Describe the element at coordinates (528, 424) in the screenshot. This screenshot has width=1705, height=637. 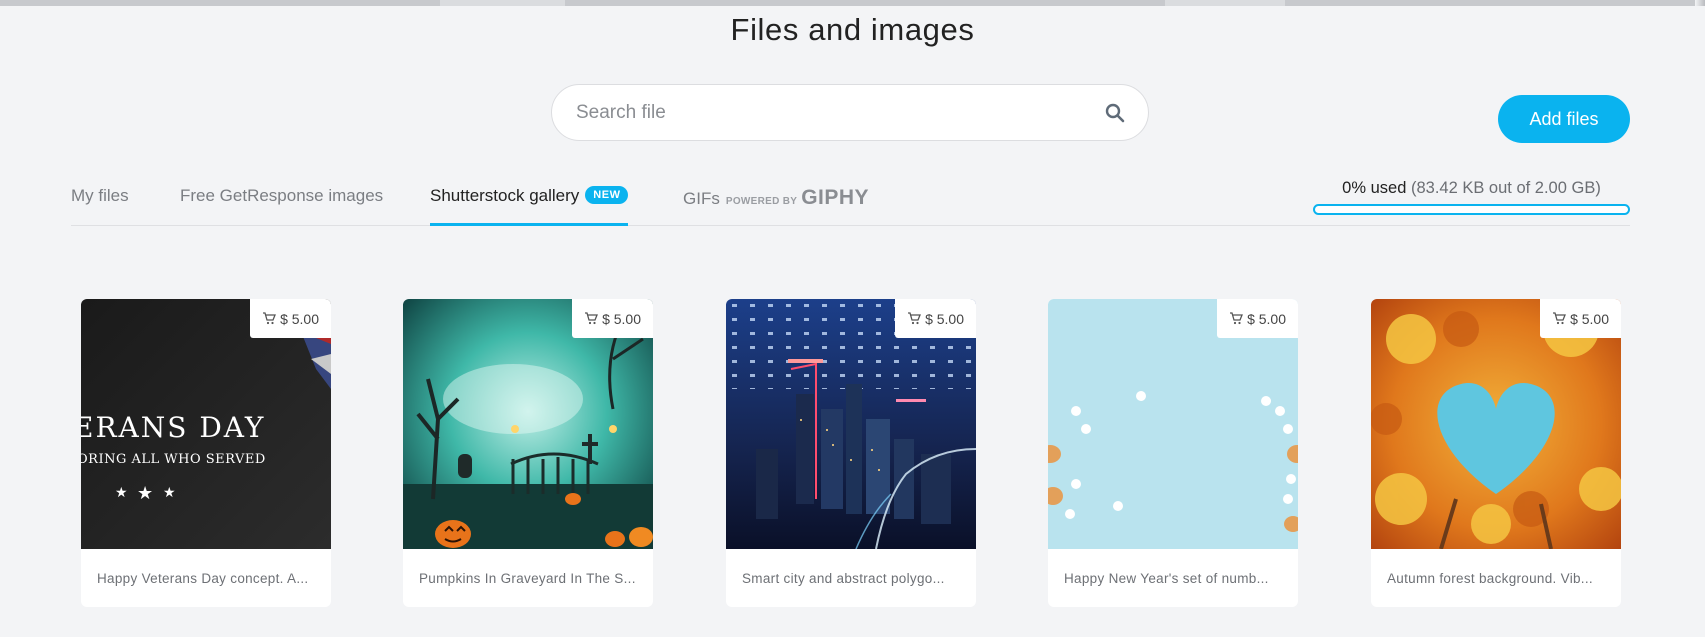
I see `thumbnail-pumpkins-graveyard: $ 5.00` at that location.